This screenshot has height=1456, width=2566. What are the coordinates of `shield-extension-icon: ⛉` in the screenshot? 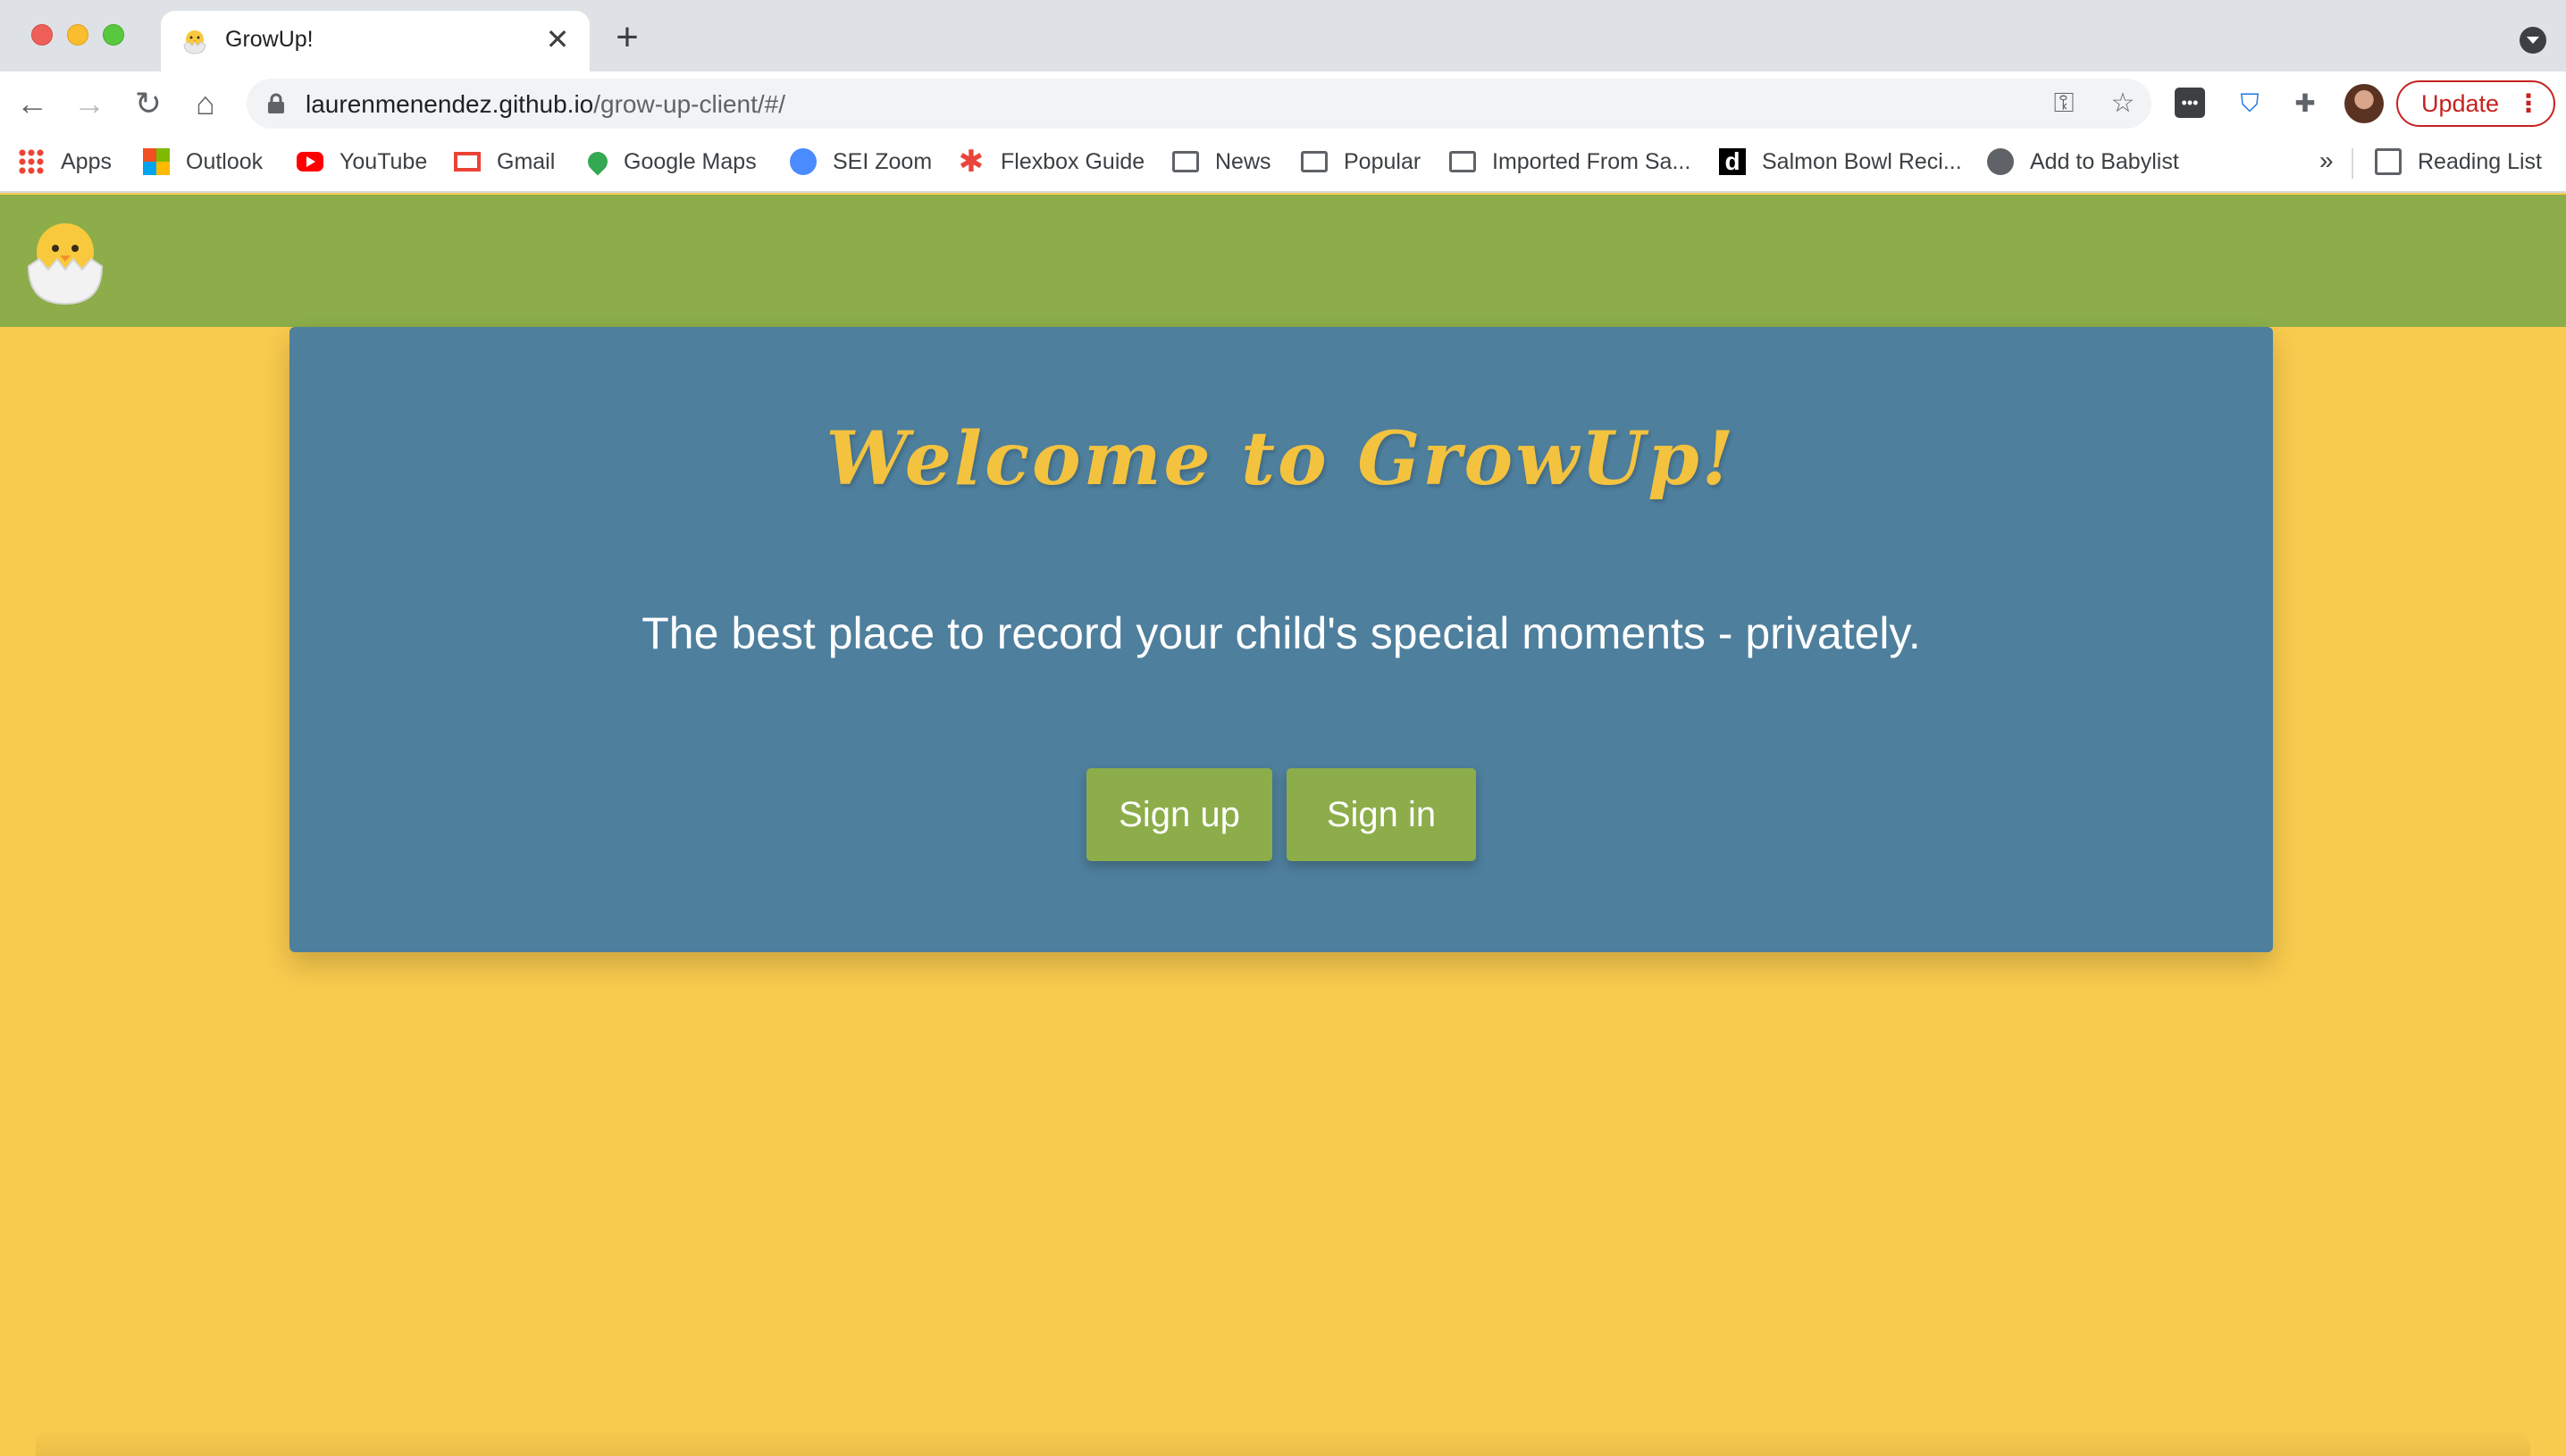 It's located at (2250, 104).